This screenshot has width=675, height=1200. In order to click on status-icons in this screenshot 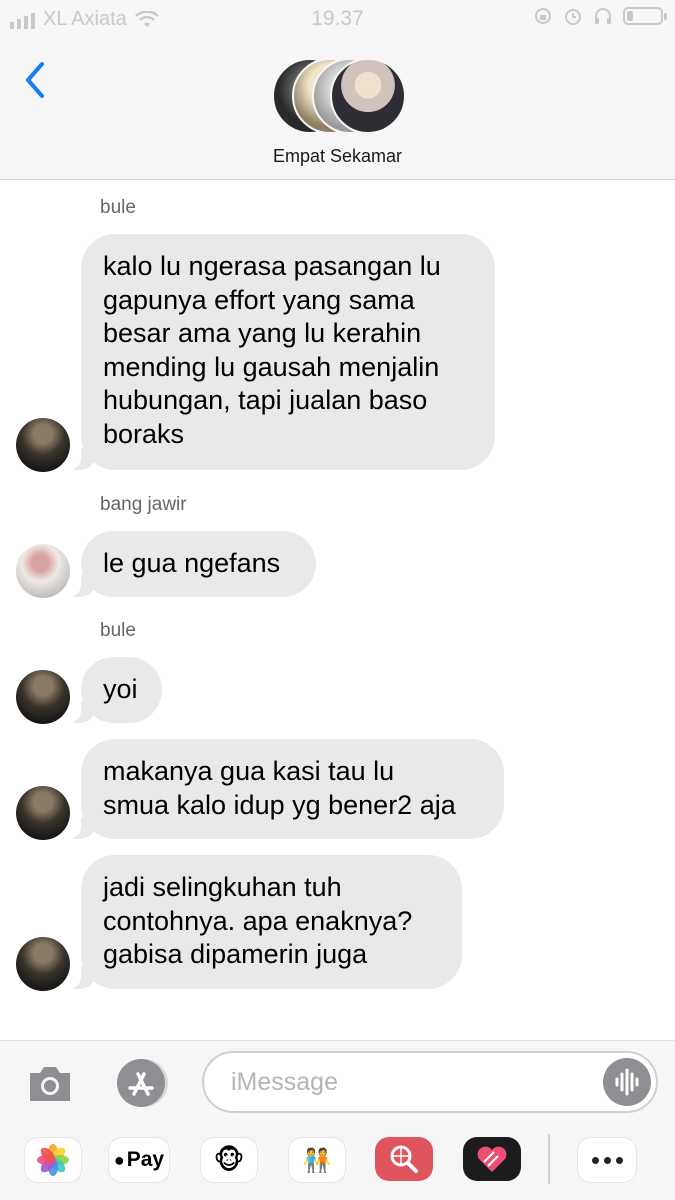, I will do `click(600, 16)`.